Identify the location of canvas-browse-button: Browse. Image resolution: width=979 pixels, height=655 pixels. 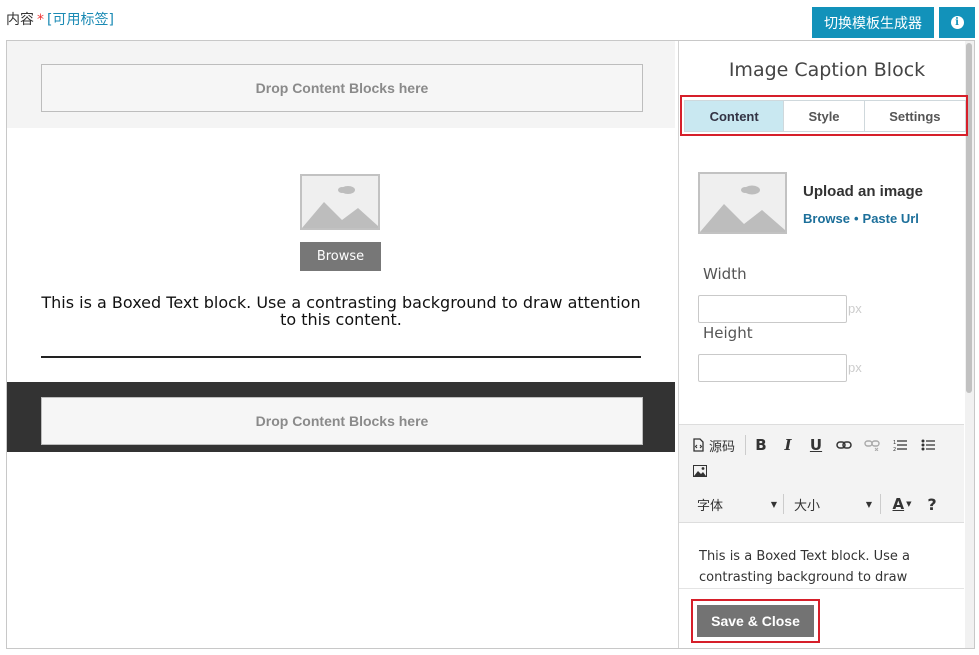
(340, 256).